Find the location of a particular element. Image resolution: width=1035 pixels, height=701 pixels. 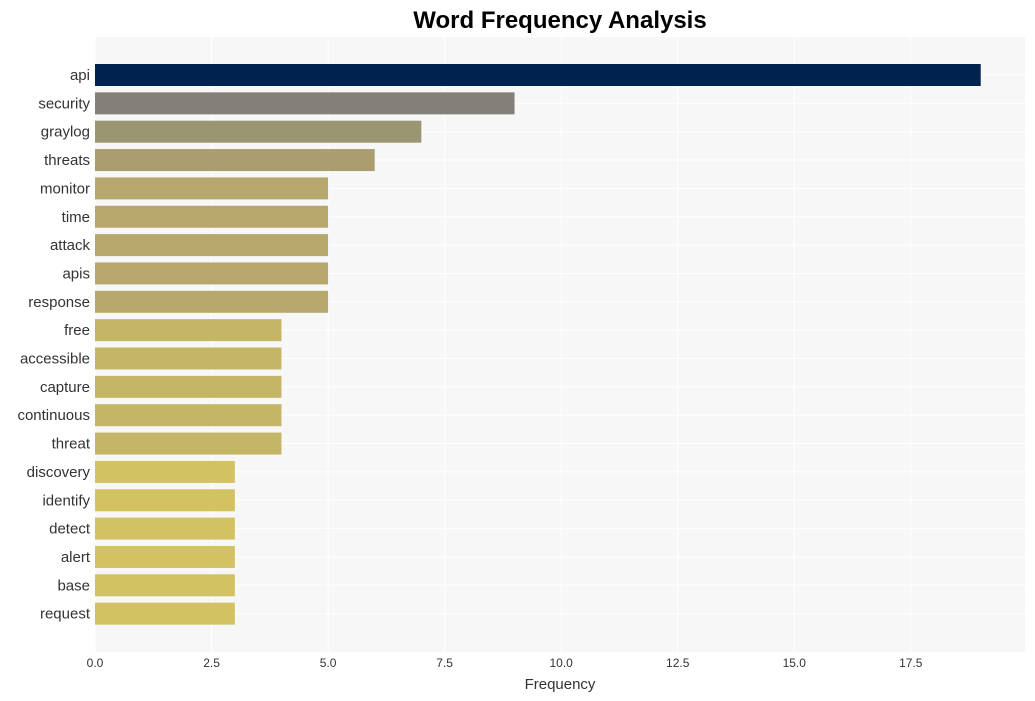

x-tick-label: 12.5 is located at coordinates (678, 663).